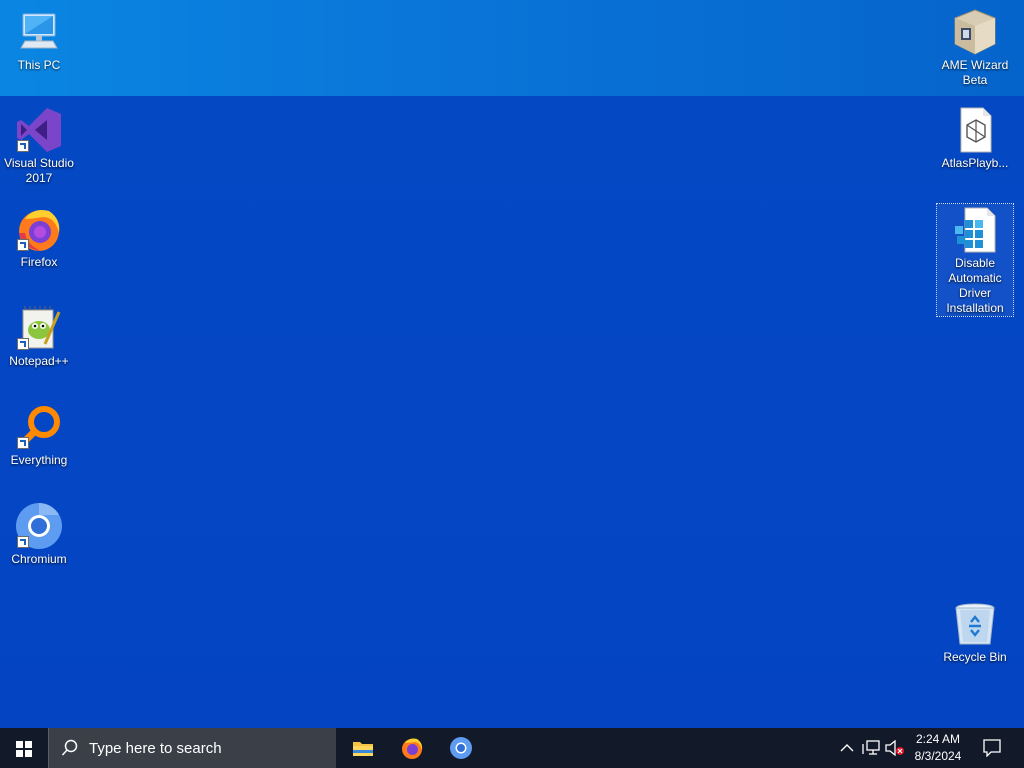  I want to click on file-explorer-icon, so click(363, 749).